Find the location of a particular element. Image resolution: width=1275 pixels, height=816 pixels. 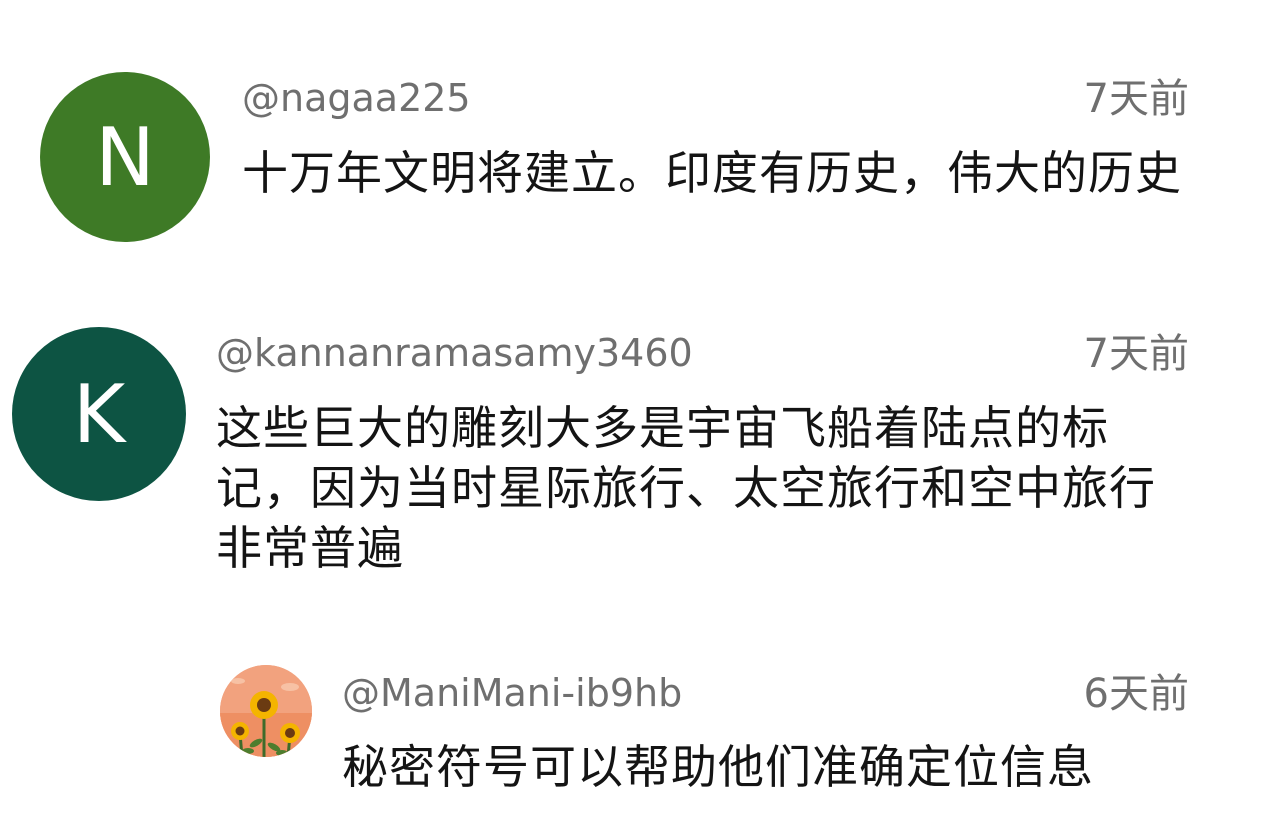

avatar is located at coordinates (266, 711).